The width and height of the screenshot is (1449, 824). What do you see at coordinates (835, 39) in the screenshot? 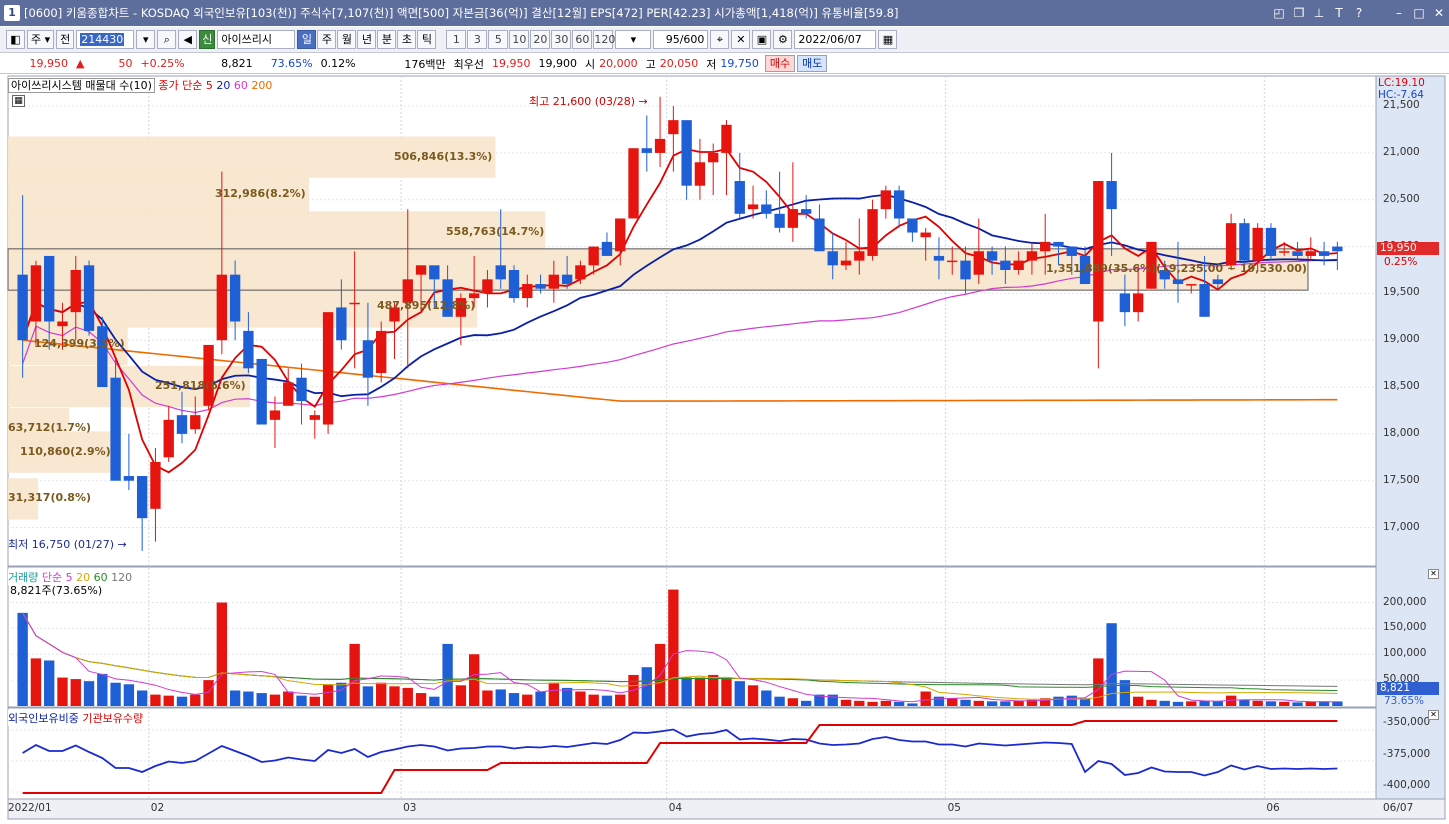
I see `date-field: 2022/06/07` at bounding box center [835, 39].